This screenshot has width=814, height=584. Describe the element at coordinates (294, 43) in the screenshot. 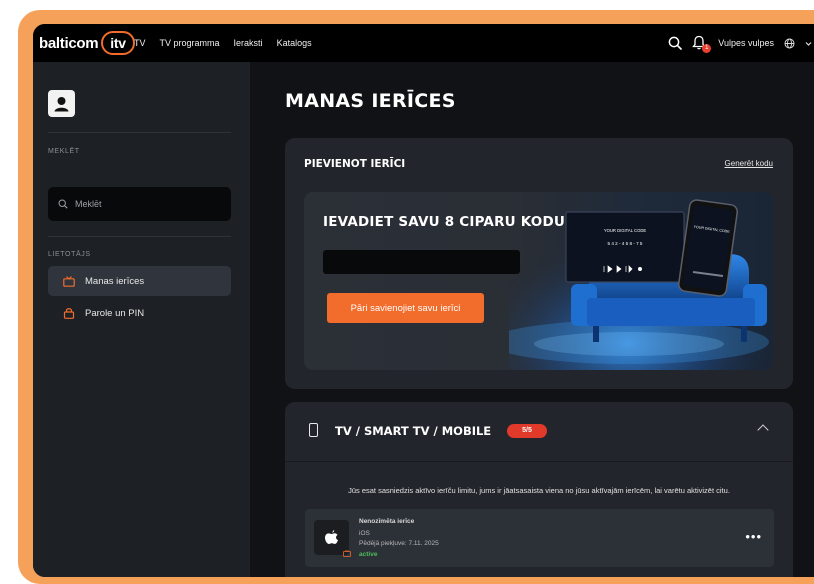

I see `nav-item-katalogs: Katalogs` at that location.